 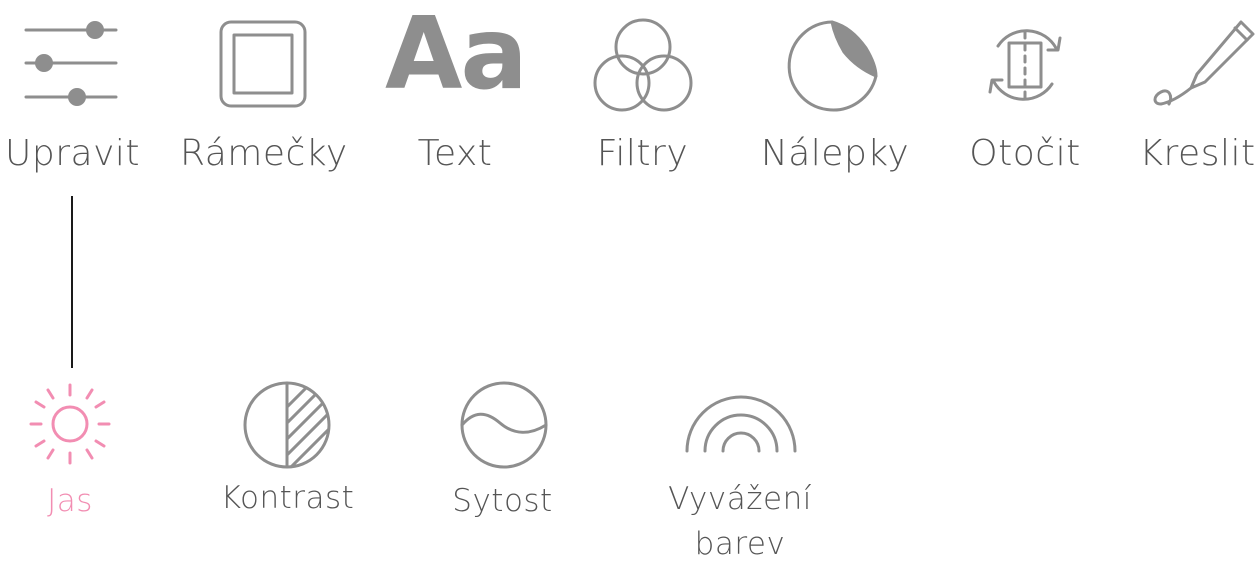 I want to click on adjust-item-kontrast: Kontrast, so click(x=287, y=450).